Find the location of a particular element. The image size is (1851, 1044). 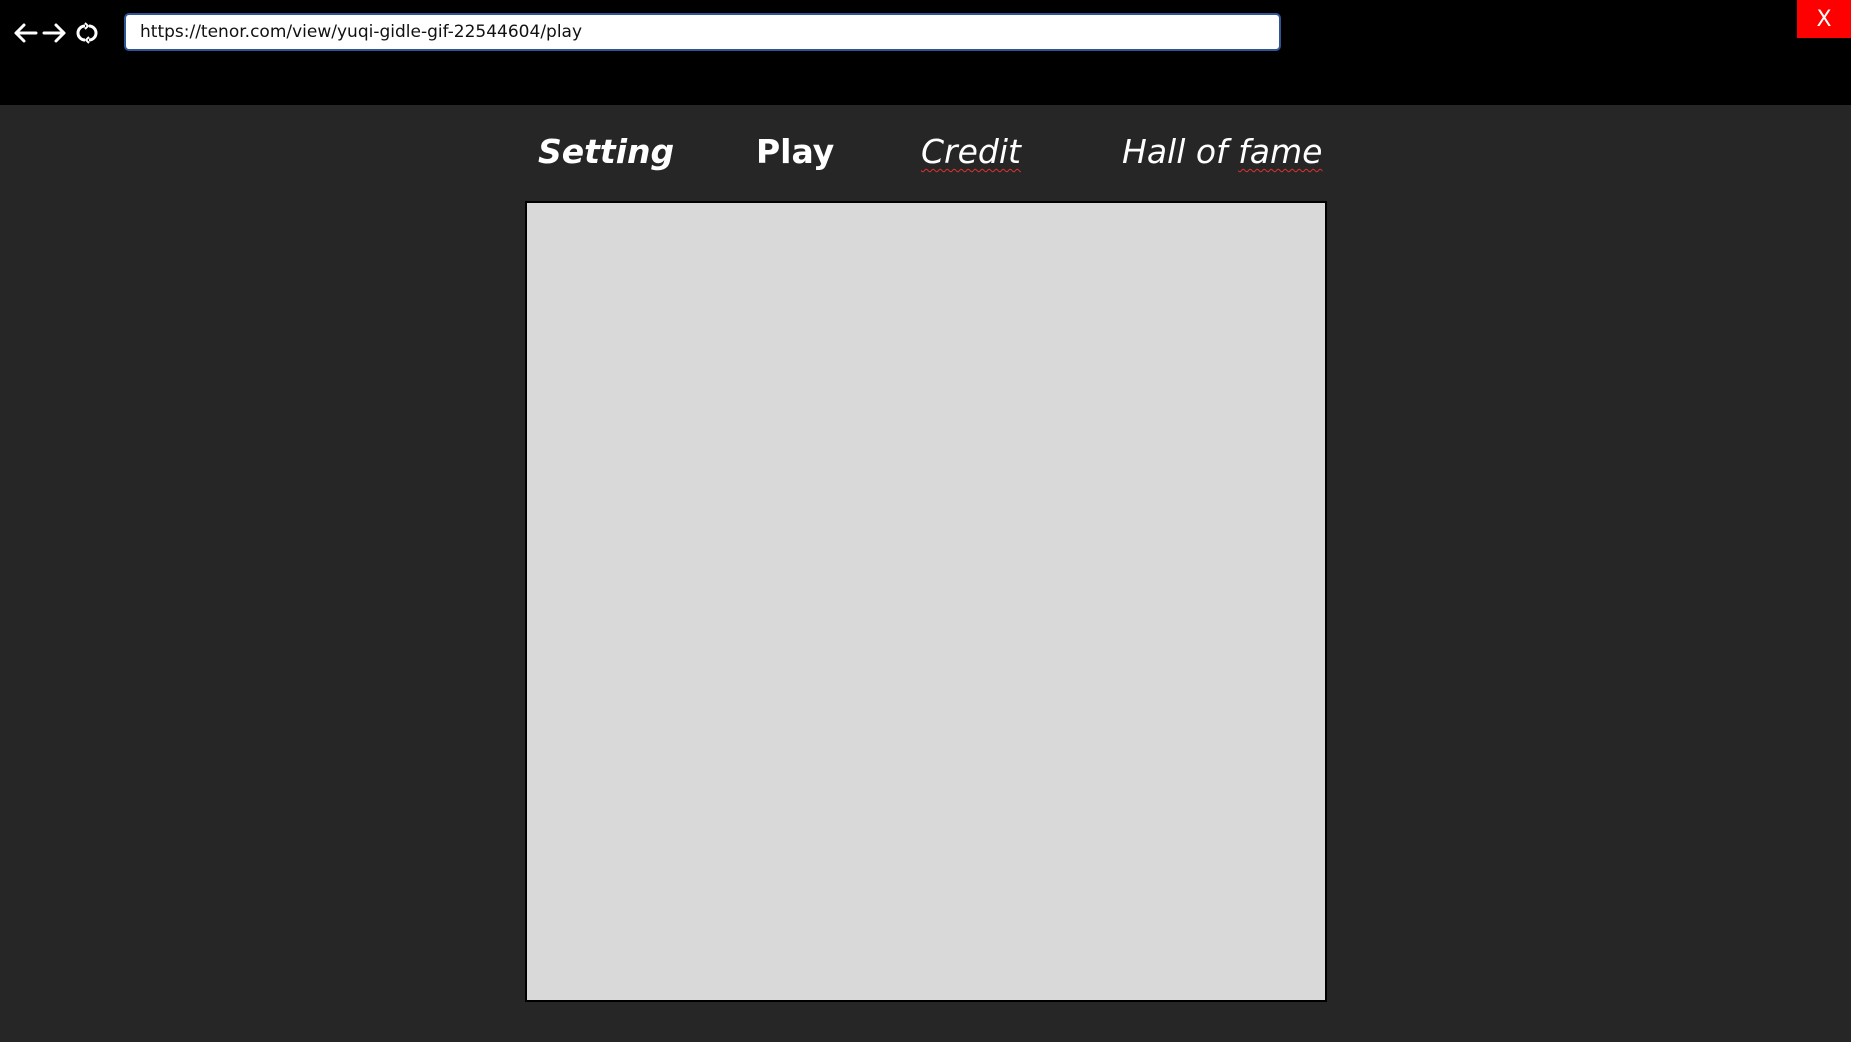

forward-button is located at coordinates (55, 33).